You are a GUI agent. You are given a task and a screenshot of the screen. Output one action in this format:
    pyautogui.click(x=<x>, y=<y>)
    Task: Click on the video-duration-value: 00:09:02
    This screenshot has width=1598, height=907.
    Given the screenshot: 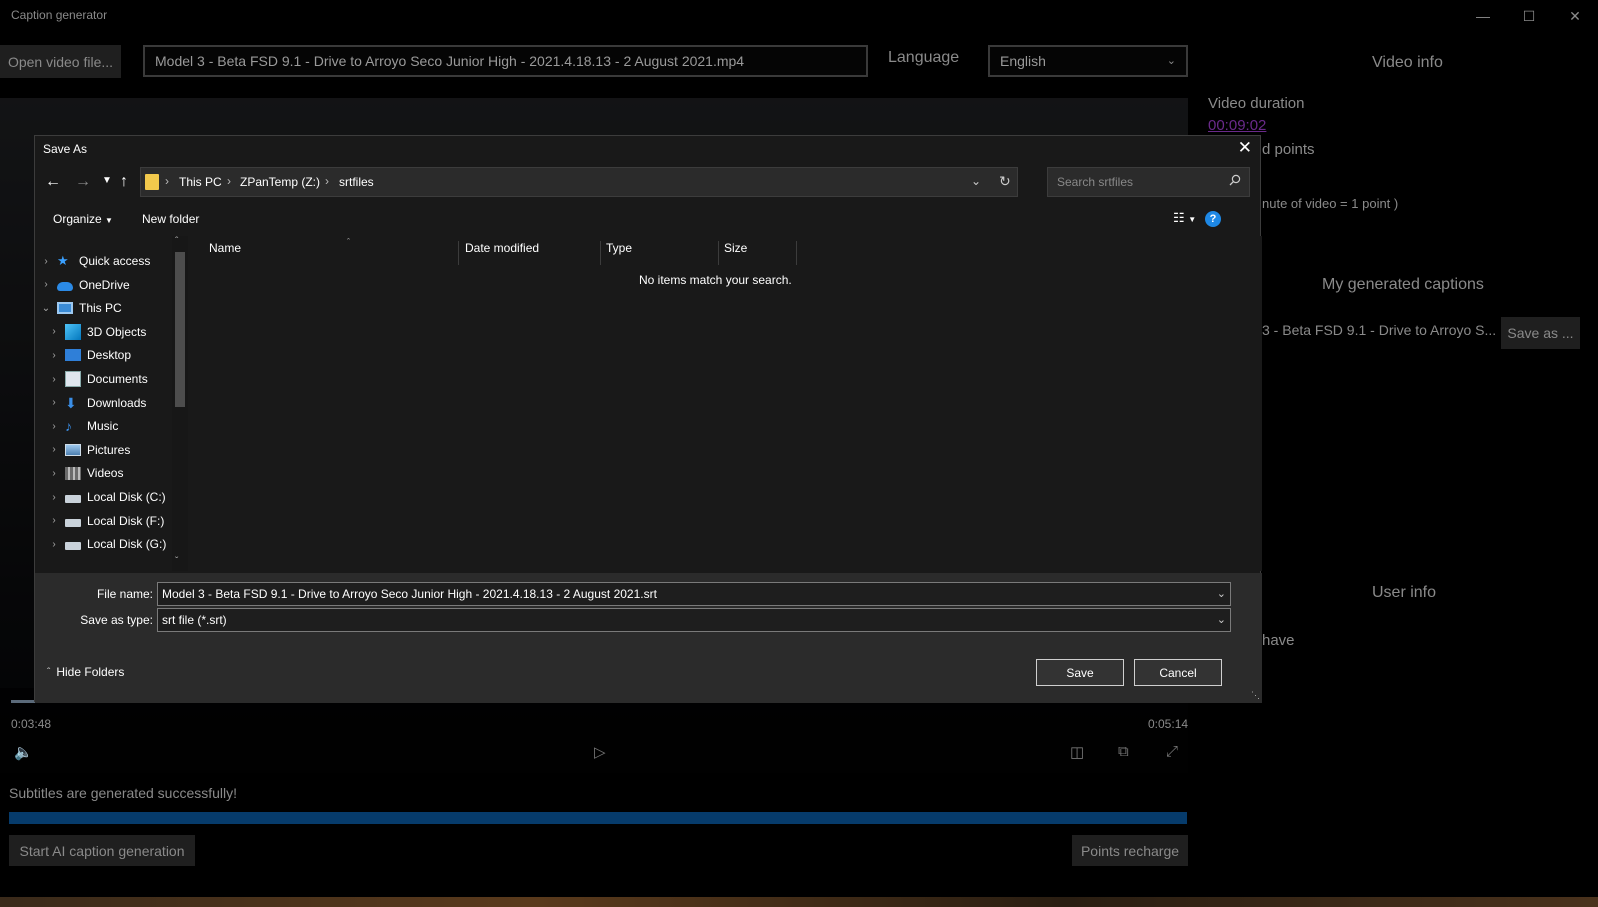 What is the action you would take?
    pyautogui.click(x=1237, y=125)
    